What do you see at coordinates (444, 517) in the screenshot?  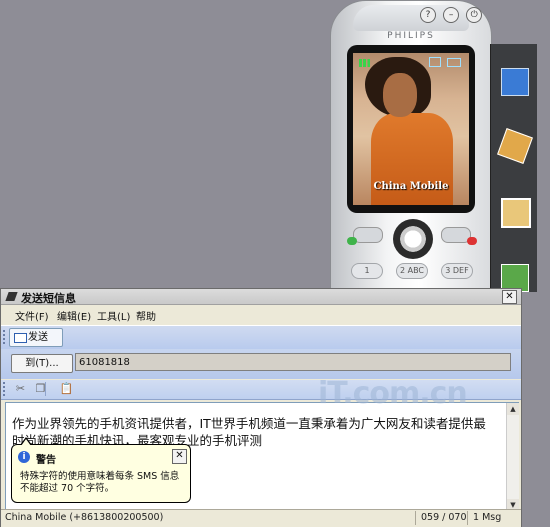 I see `status-char-count: 059 / 070` at bounding box center [444, 517].